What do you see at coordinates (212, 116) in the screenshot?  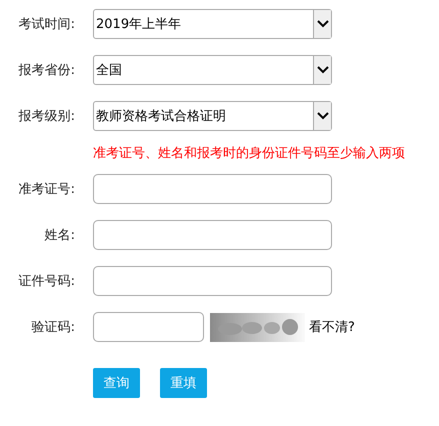 I see `dropdown: 教师资格考试合格证明` at bounding box center [212, 116].